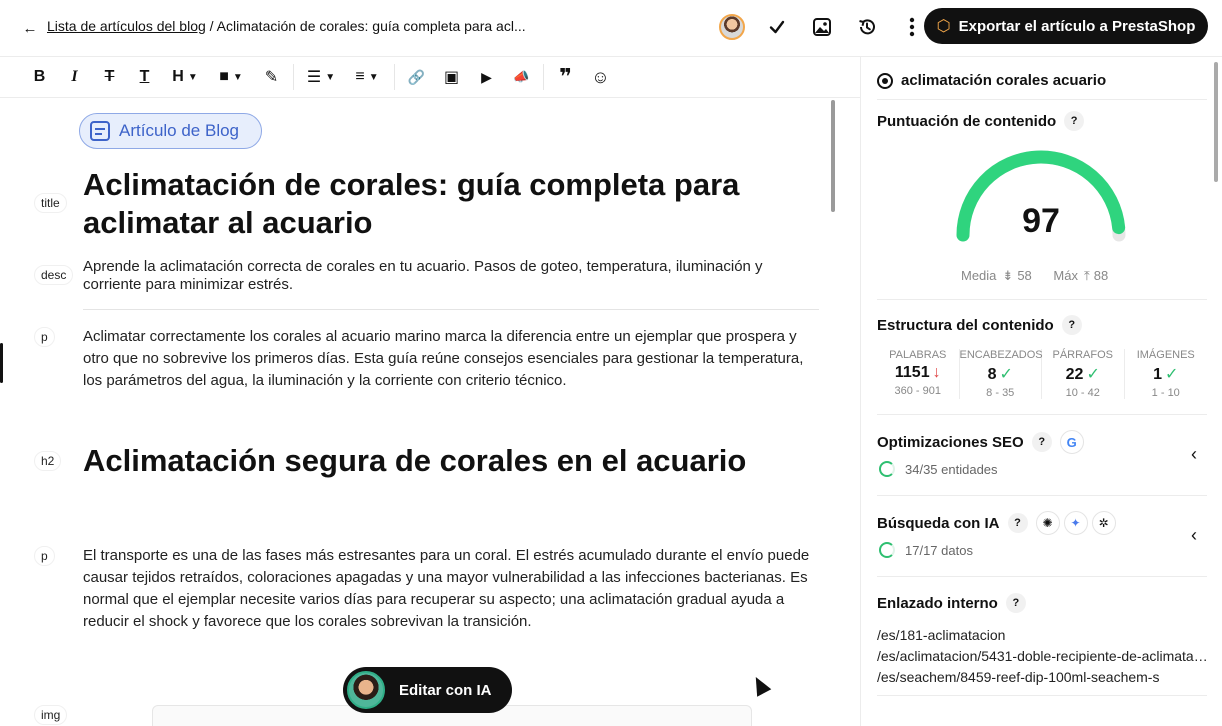  Describe the element at coordinates (565, 77) in the screenshot. I see `quote-icon: ❞` at that location.